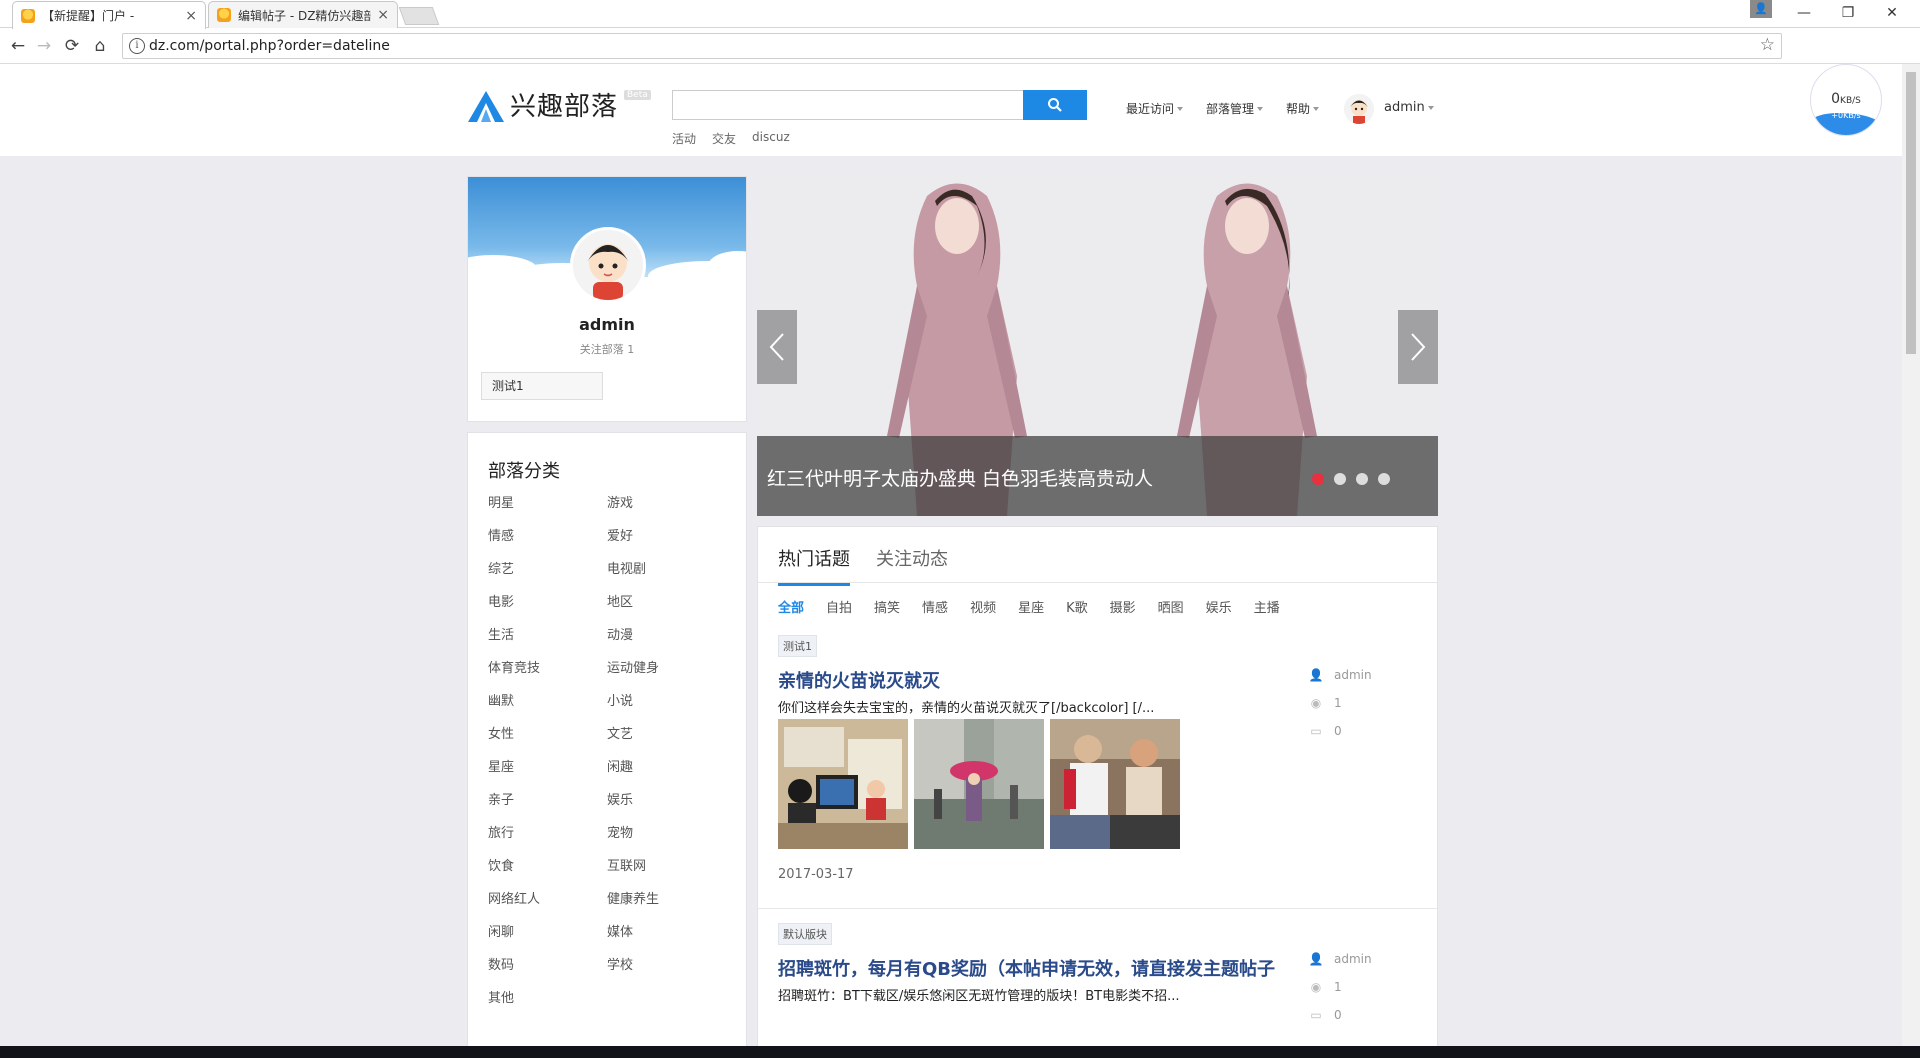 The width and height of the screenshot is (1920, 1058). I want to click on restore-button: ❐, so click(1848, 13).